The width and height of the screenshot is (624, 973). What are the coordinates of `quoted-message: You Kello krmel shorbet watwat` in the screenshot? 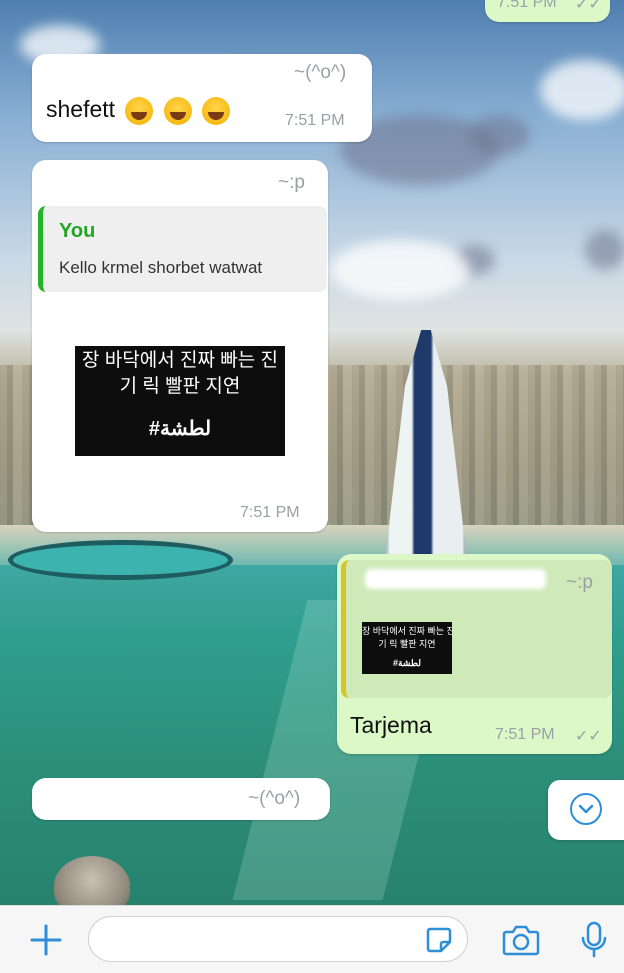 It's located at (182, 249).